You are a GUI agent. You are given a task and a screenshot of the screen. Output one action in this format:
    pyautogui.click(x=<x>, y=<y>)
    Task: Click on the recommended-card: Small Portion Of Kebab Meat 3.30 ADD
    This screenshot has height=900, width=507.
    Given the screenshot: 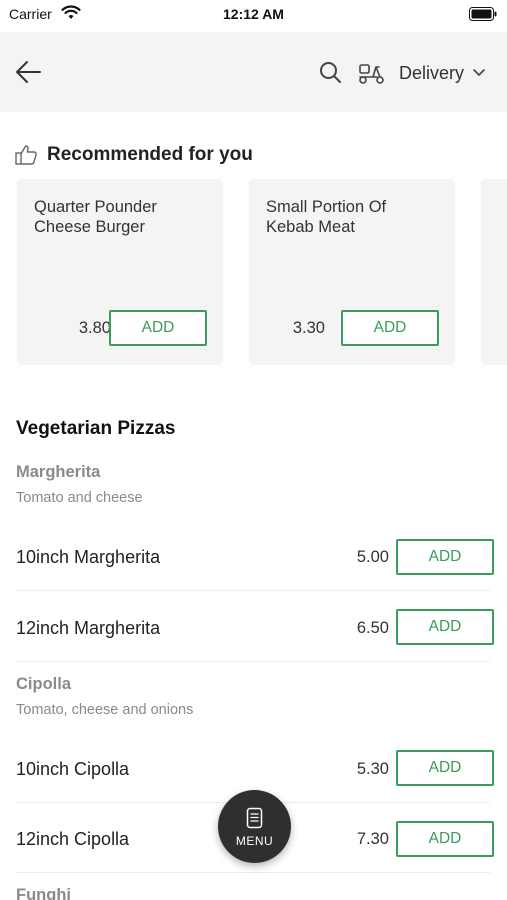 What is the action you would take?
    pyautogui.click(x=352, y=272)
    